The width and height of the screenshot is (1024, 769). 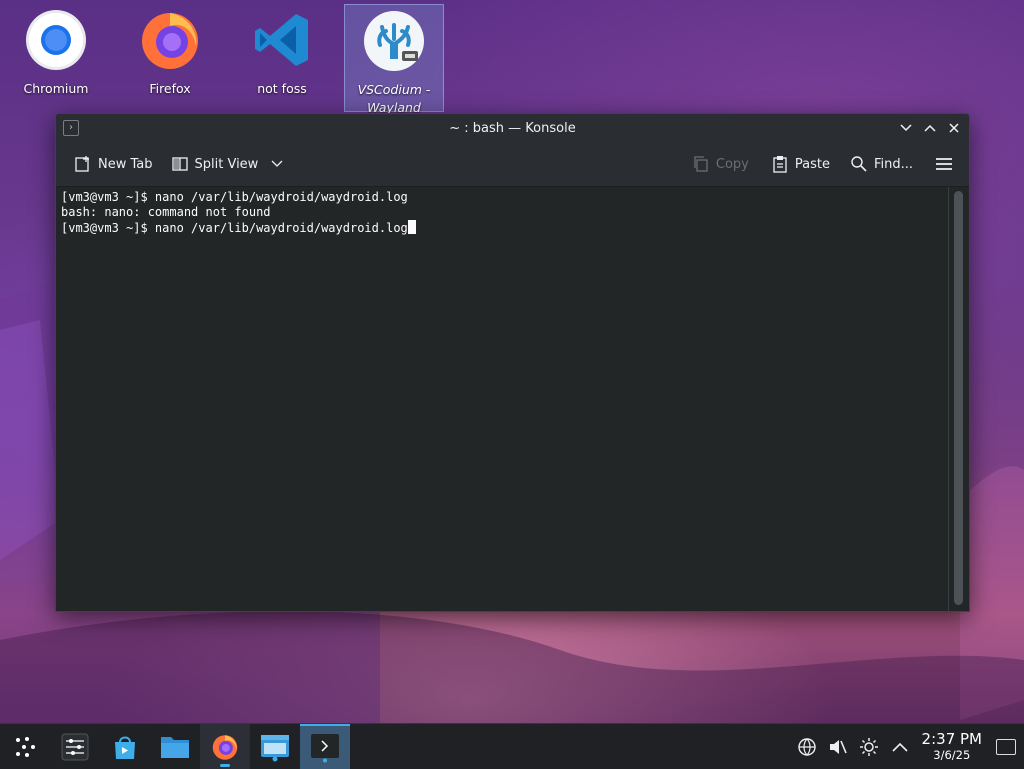 I want to click on tray-expand-button, so click(x=900, y=746).